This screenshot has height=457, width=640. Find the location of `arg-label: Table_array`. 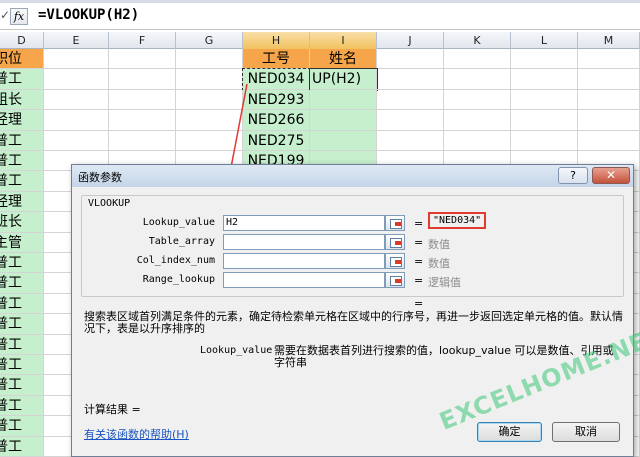

arg-label: Table_array is located at coordinates (181, 241).